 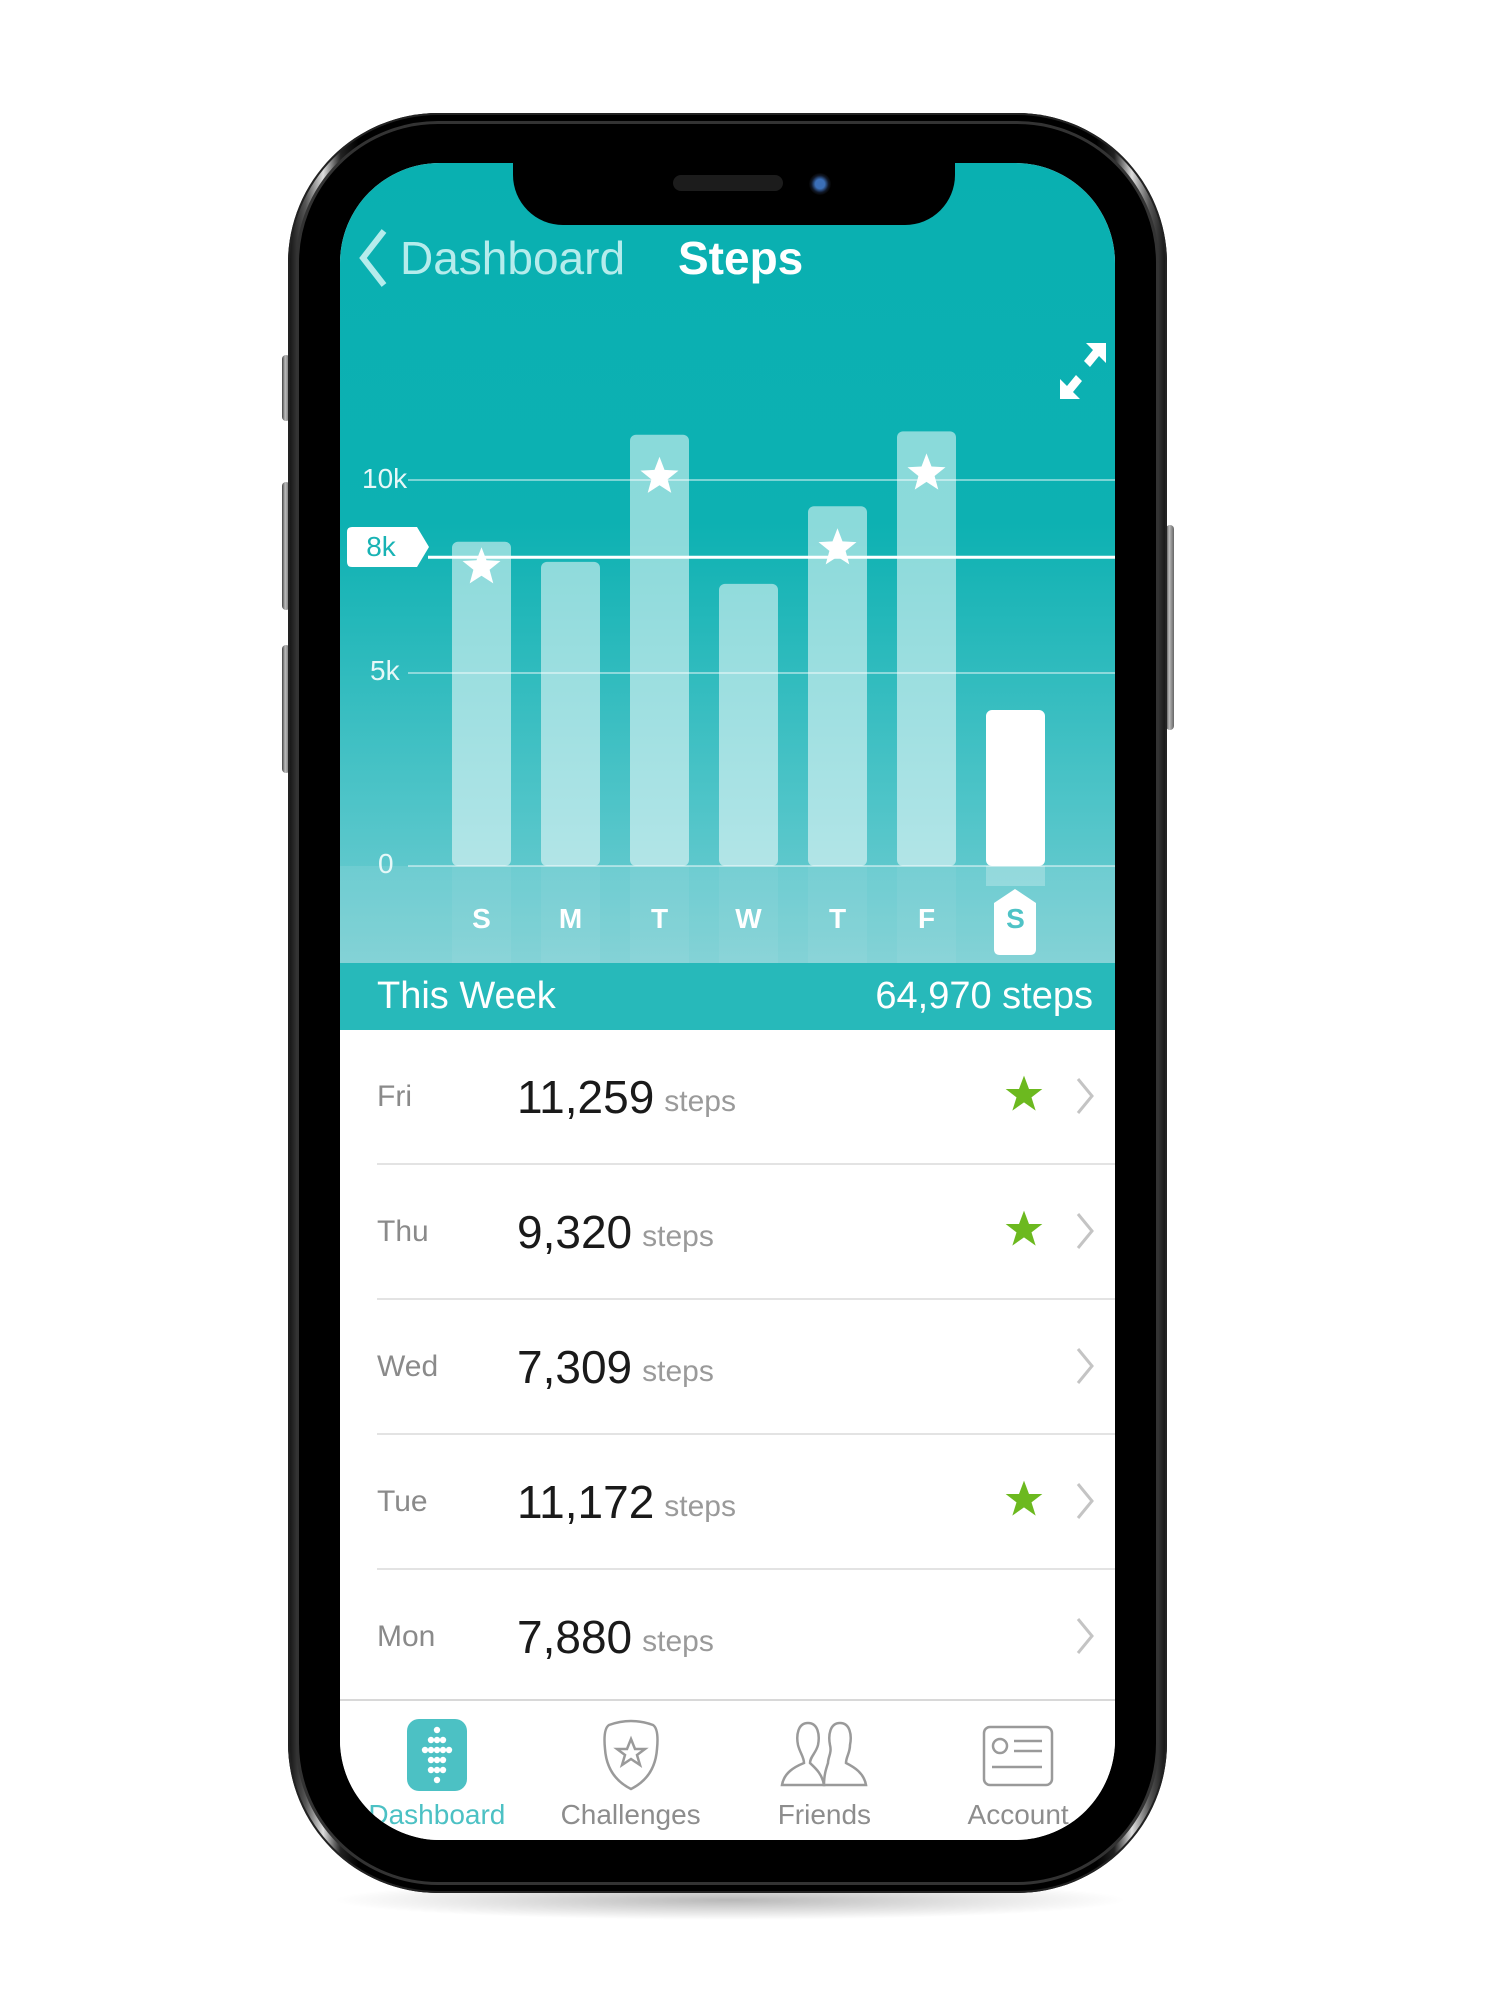 I want to click on goal-badge: 8k, so click(x=388, y=547).